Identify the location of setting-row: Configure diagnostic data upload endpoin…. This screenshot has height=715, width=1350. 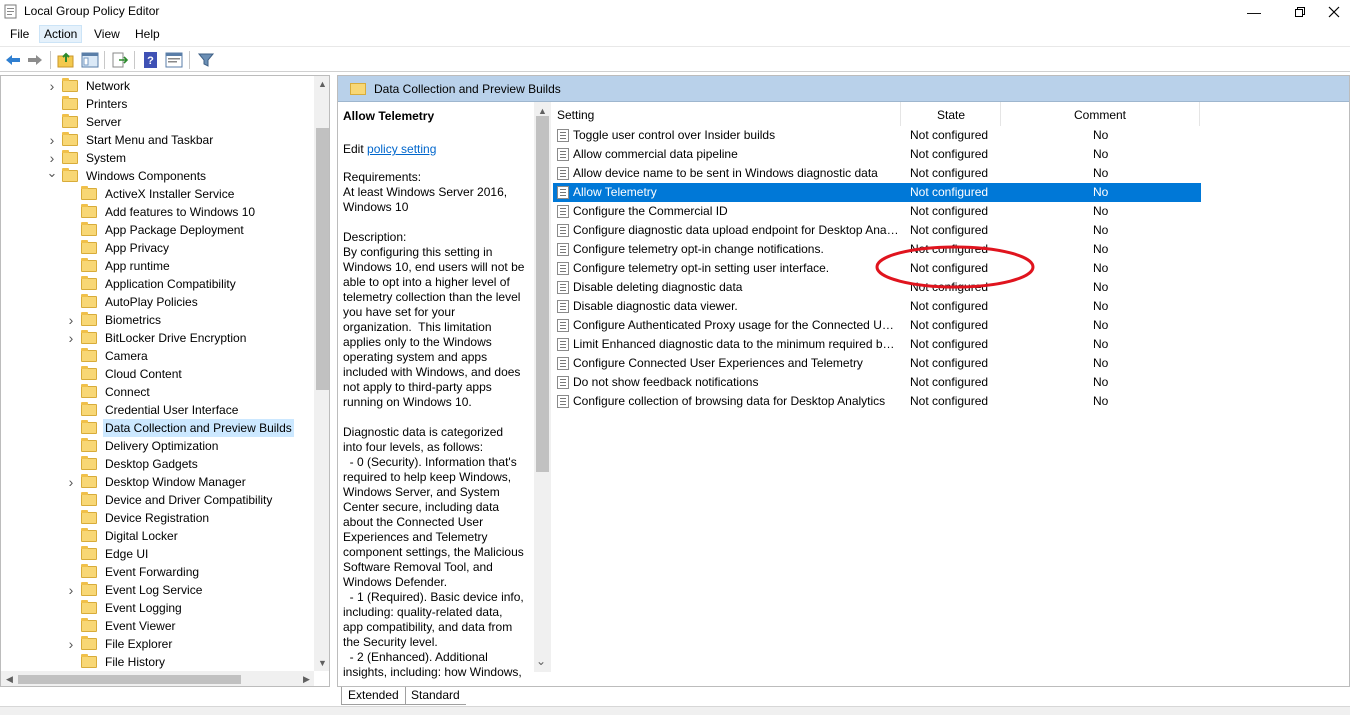
(877, 230).